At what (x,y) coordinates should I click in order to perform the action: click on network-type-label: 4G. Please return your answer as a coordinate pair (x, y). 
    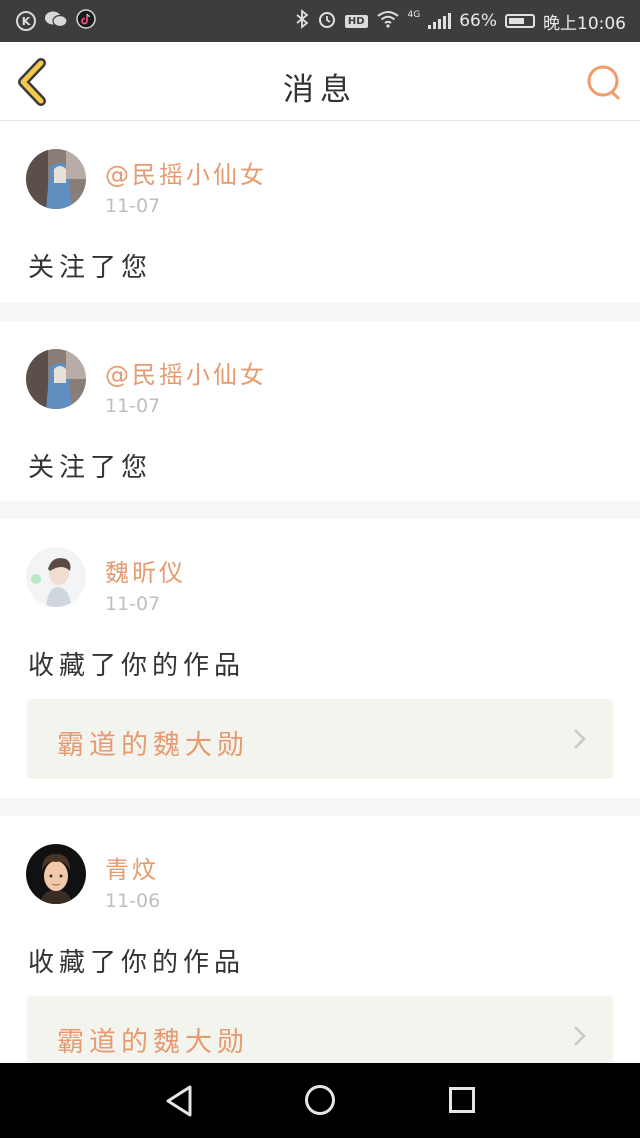
    Looking at the image, I should click on (414, 15).